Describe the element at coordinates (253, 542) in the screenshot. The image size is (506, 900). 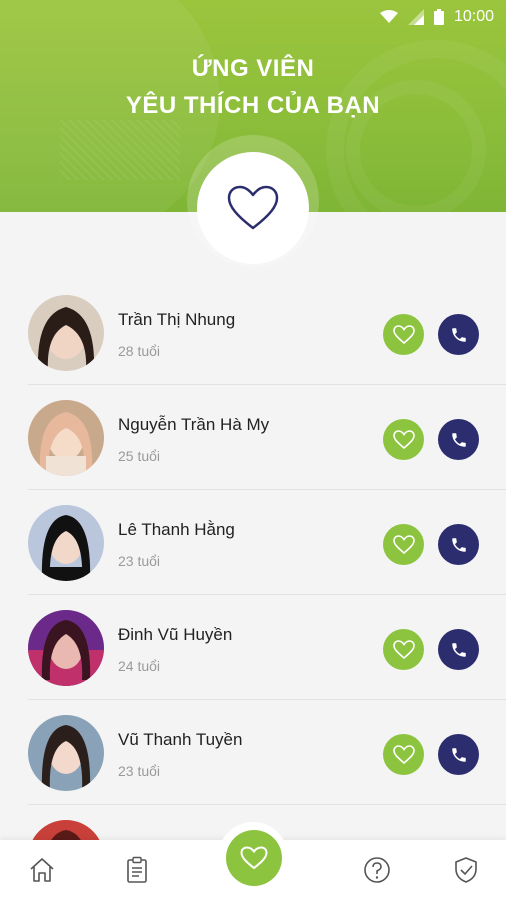
I see `list-item: Lê Thanh Hằng 23 tuổi` at that location.